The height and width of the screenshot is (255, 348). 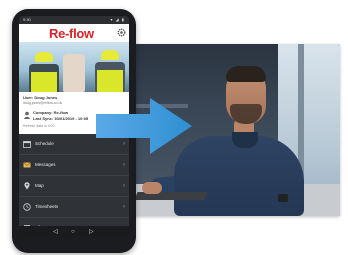 What do you see at coordinates (144, 126) in the screenshot?
I see `arrow-right-icon` at bounding box center [144, 126].